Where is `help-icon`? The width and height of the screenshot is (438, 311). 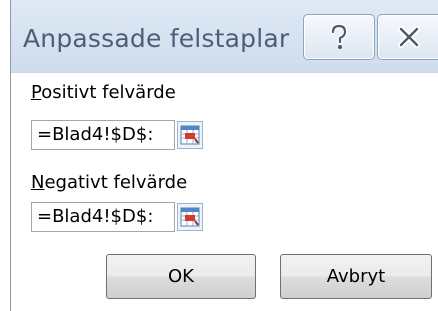
help-icon is located at coordinates (339, 36).